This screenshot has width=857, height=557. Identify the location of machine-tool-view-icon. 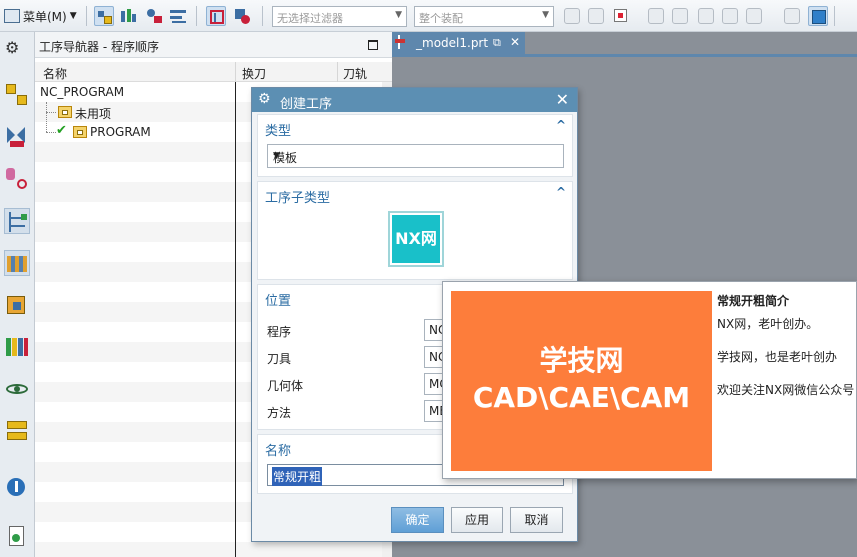
(128, 16).